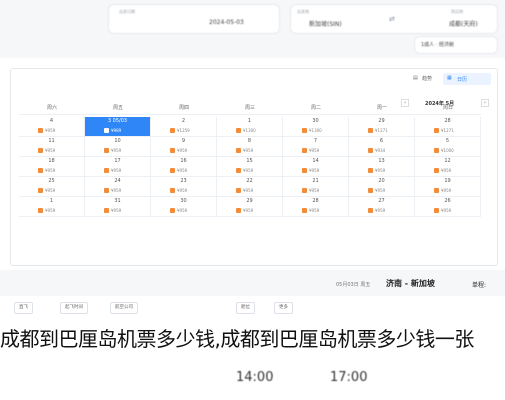  I want to click on calendar-day-cell: 9 ¥959, so click(184, 147).